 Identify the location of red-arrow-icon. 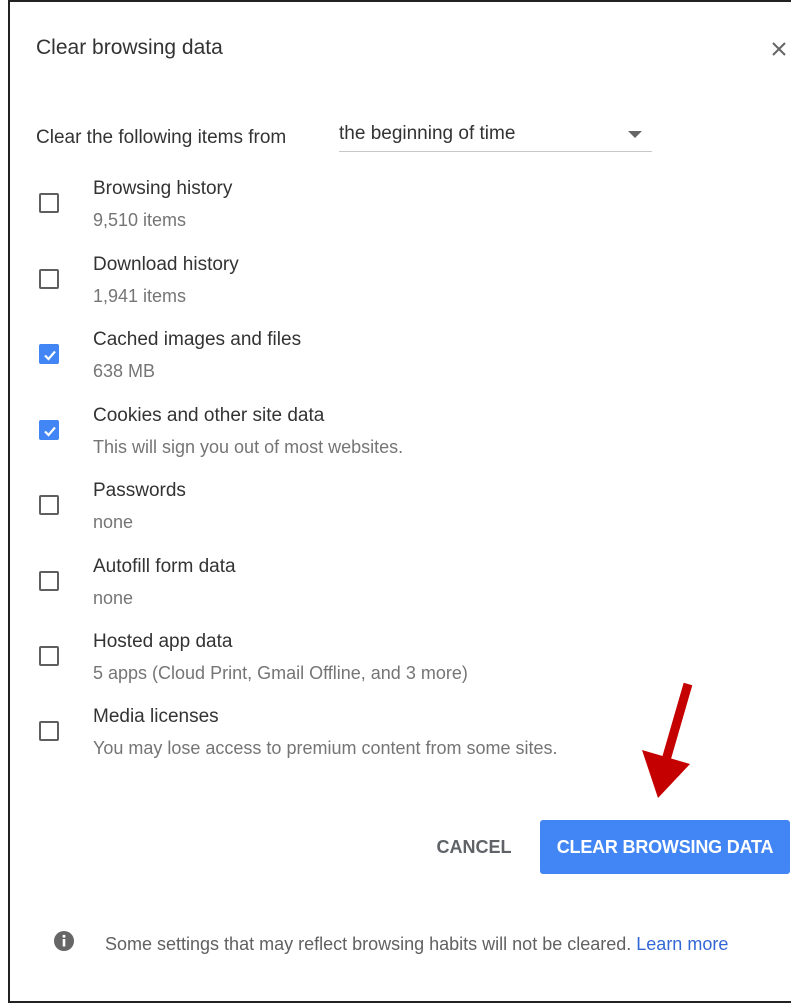
(667, 740).